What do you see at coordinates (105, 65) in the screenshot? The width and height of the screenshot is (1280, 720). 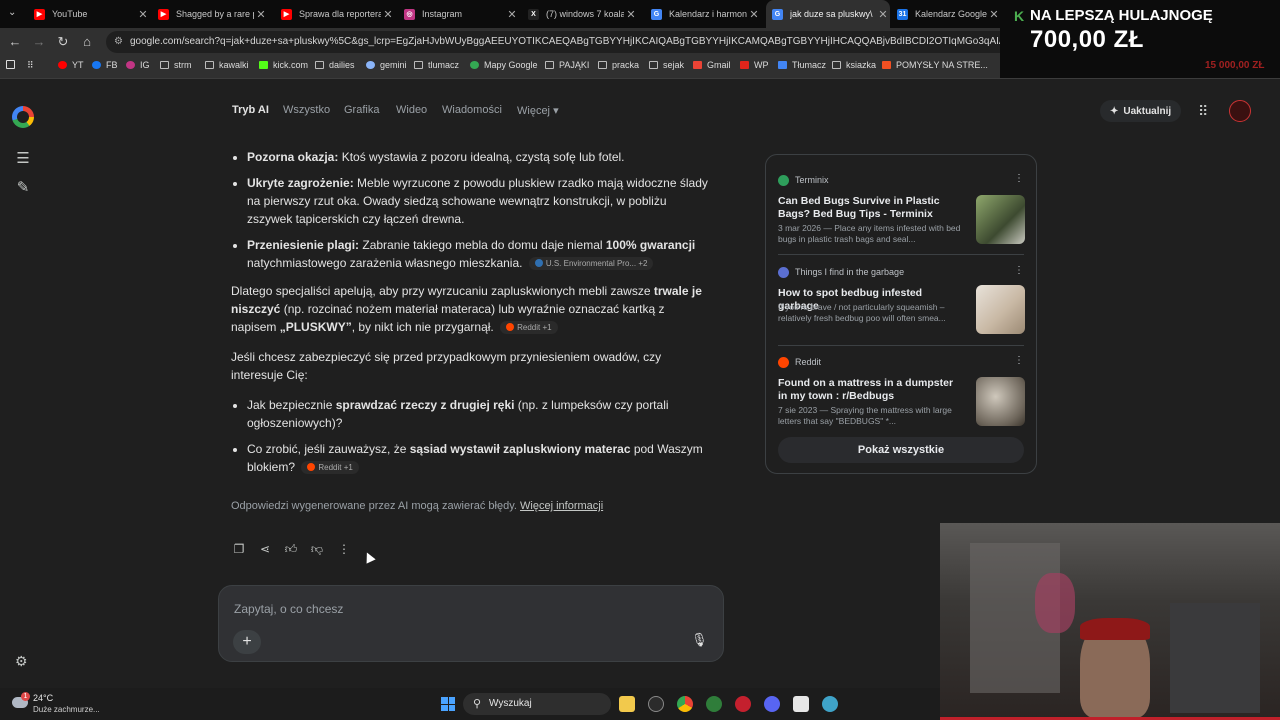 I see `bookmark-fb: FB` at bounding box center [105, 65].